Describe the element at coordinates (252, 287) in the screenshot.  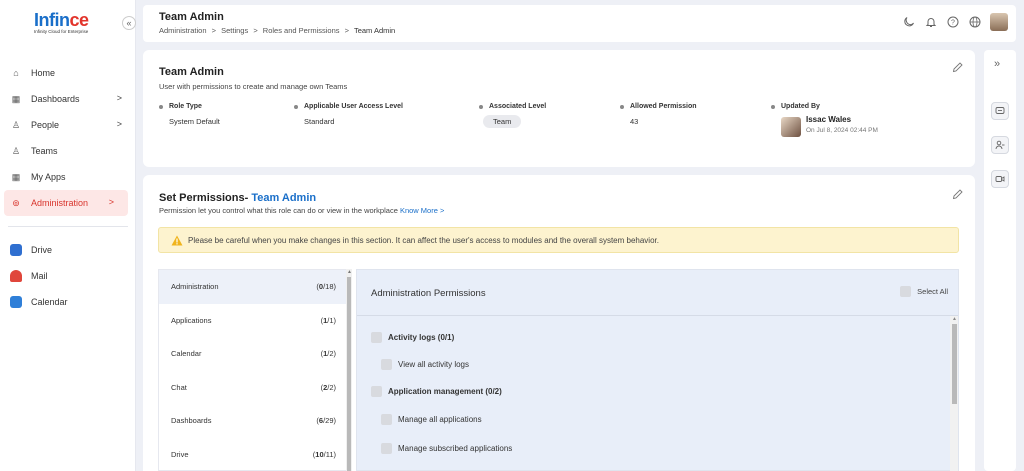
I see `category-administration: Administration (0/18)` at that location.